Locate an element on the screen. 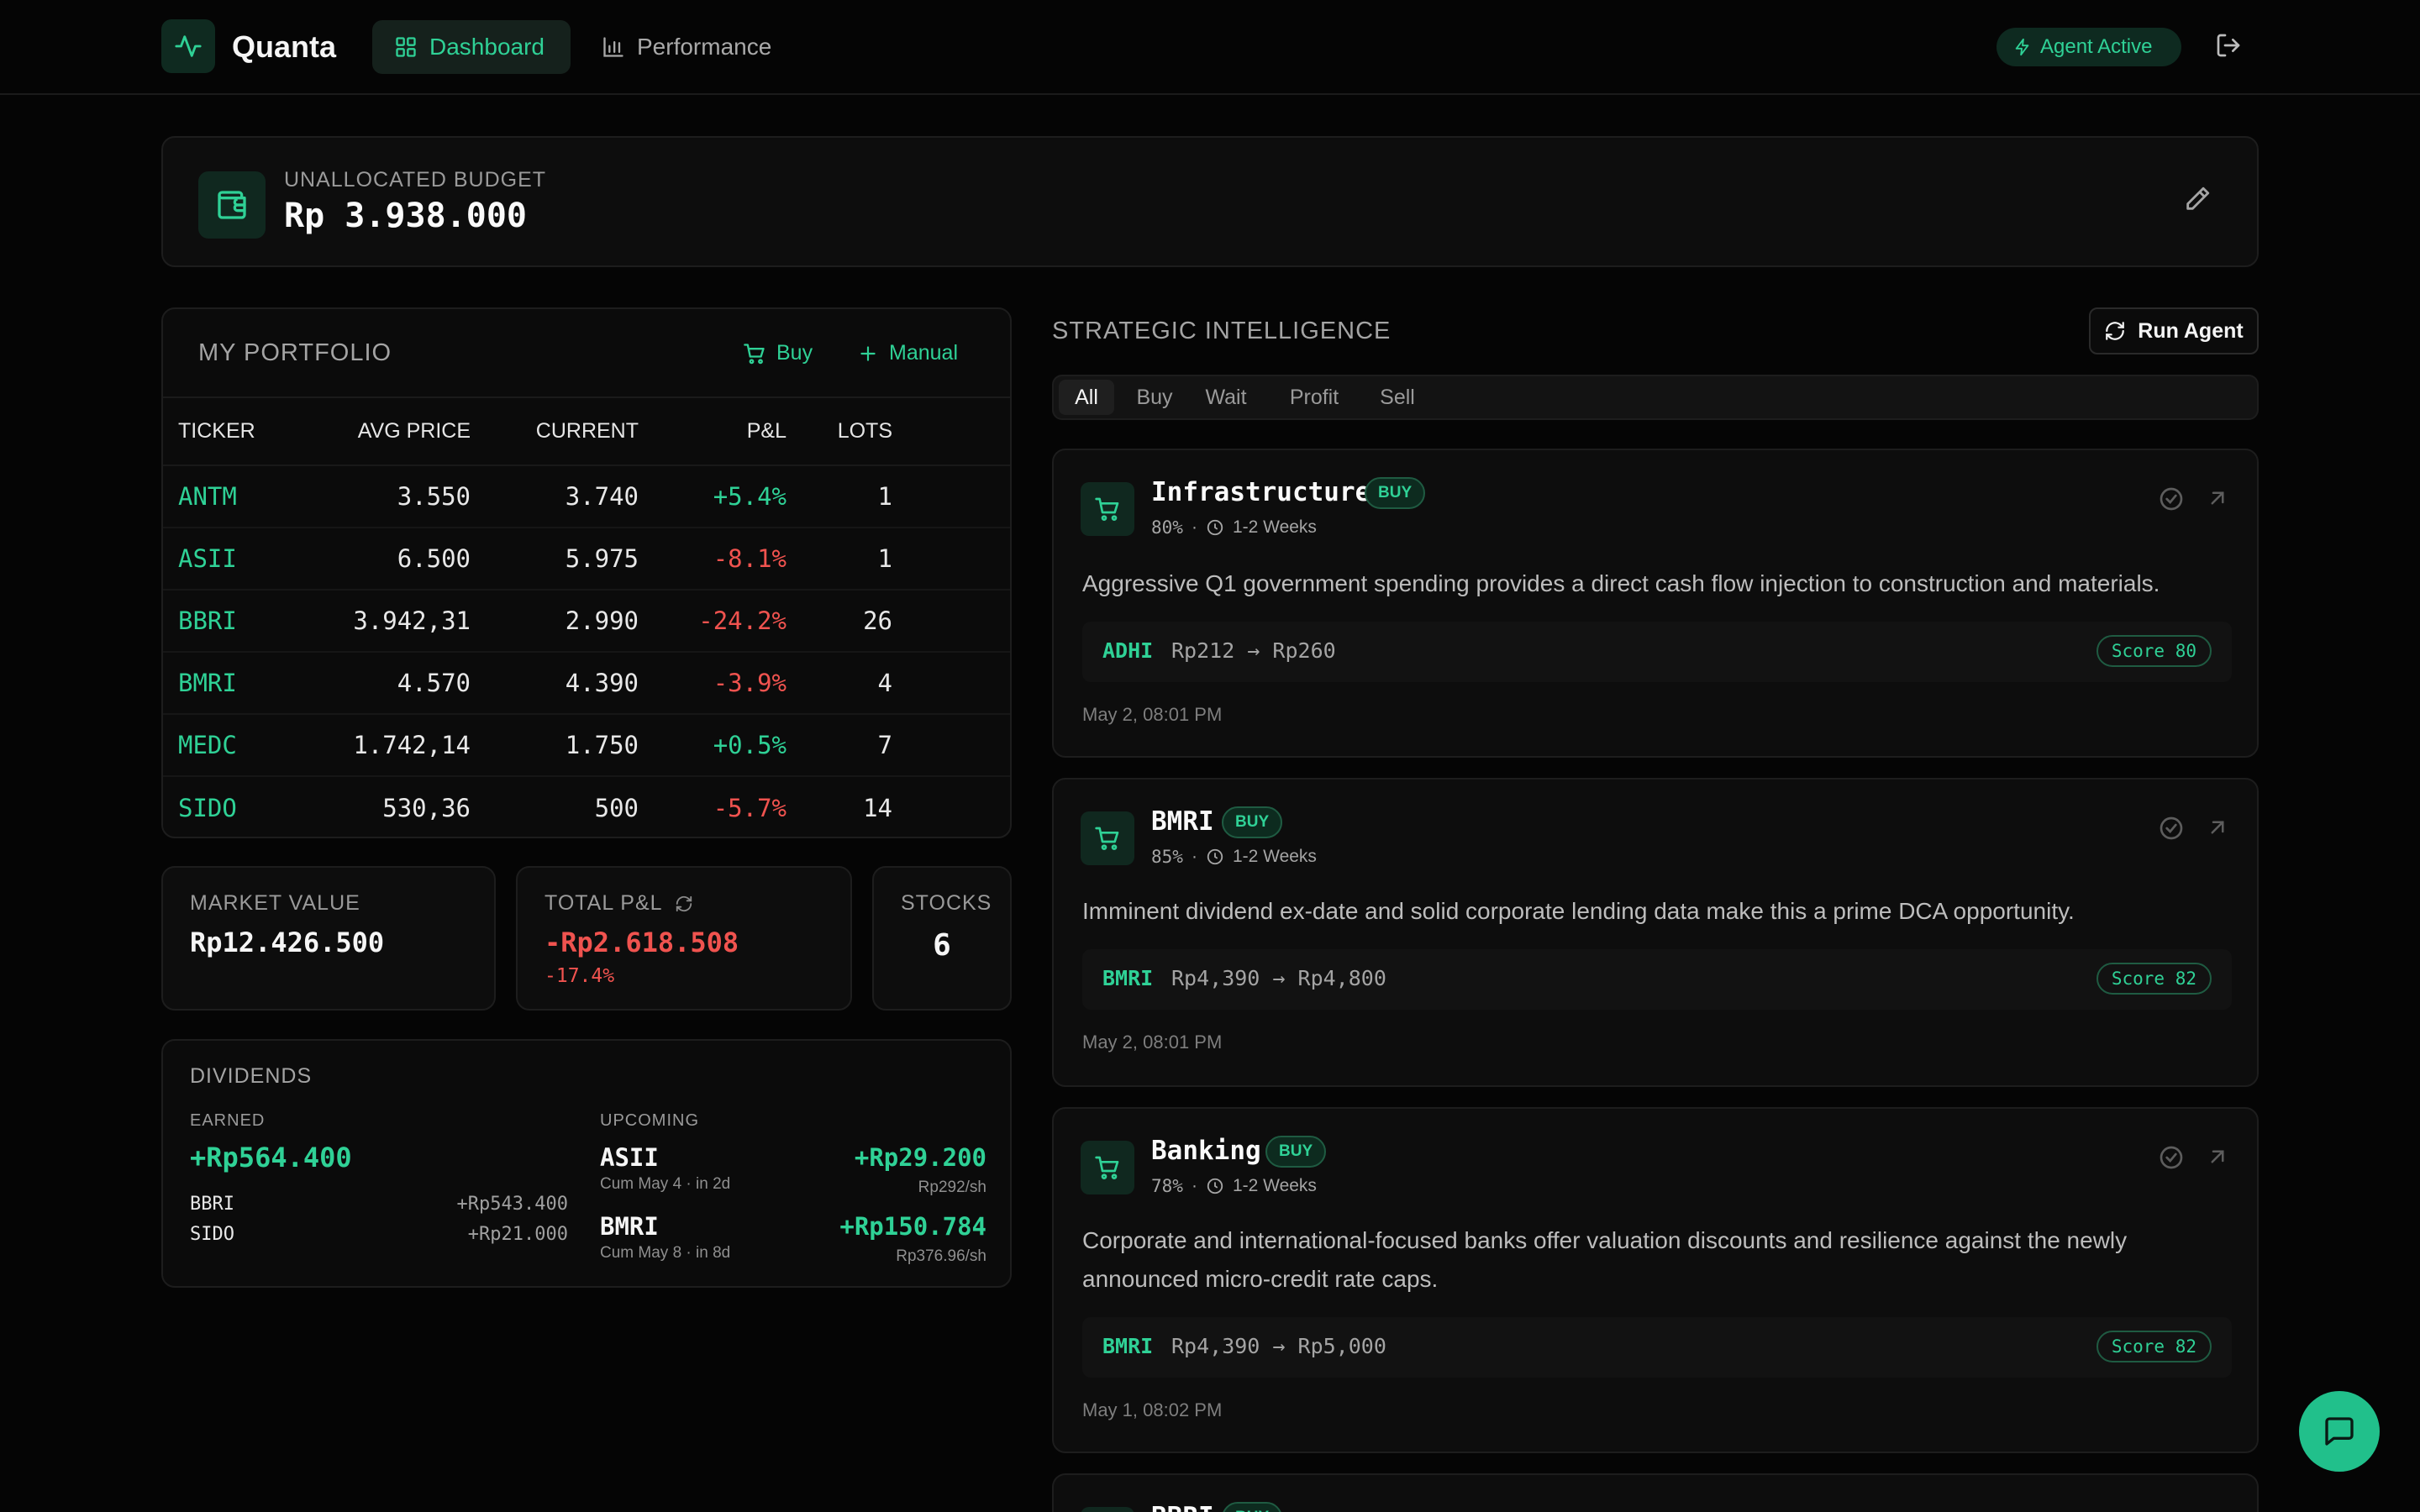  column-header-avg-price: AVG PRICE is located at coordinates (380, 432).